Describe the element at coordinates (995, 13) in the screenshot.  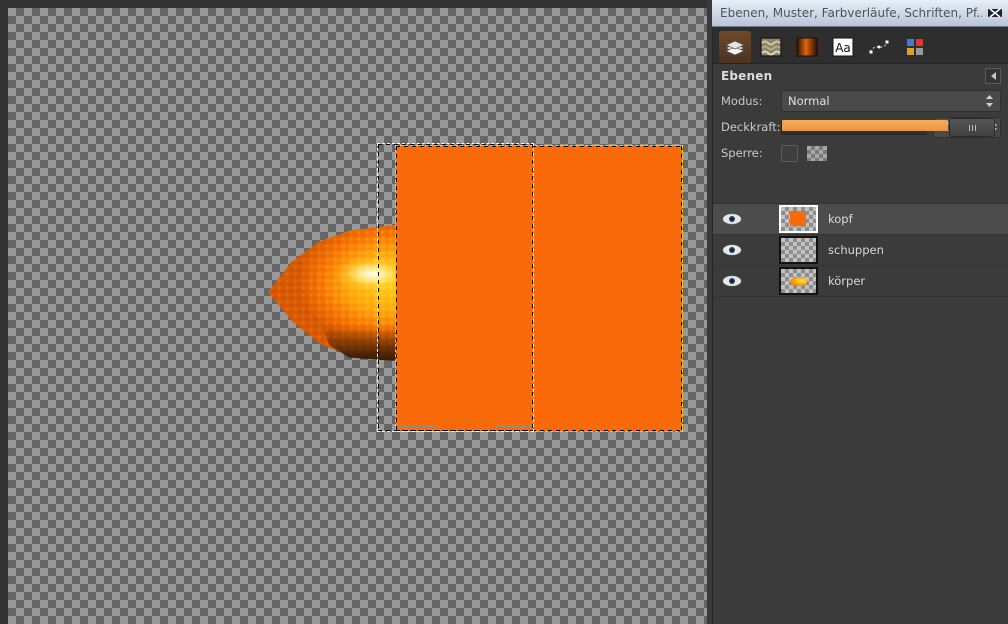
I see `close-icon` at that location.